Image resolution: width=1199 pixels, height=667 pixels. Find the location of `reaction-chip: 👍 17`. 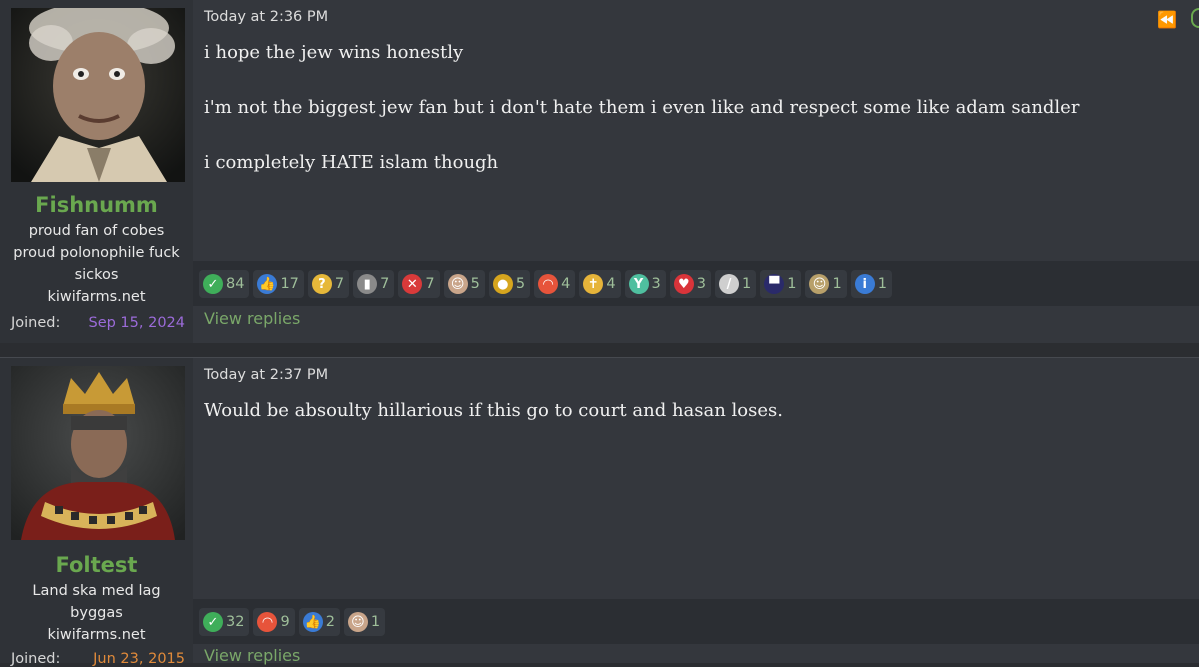

reaction-chip: 👍 17 is located at coordinates (278, 284).